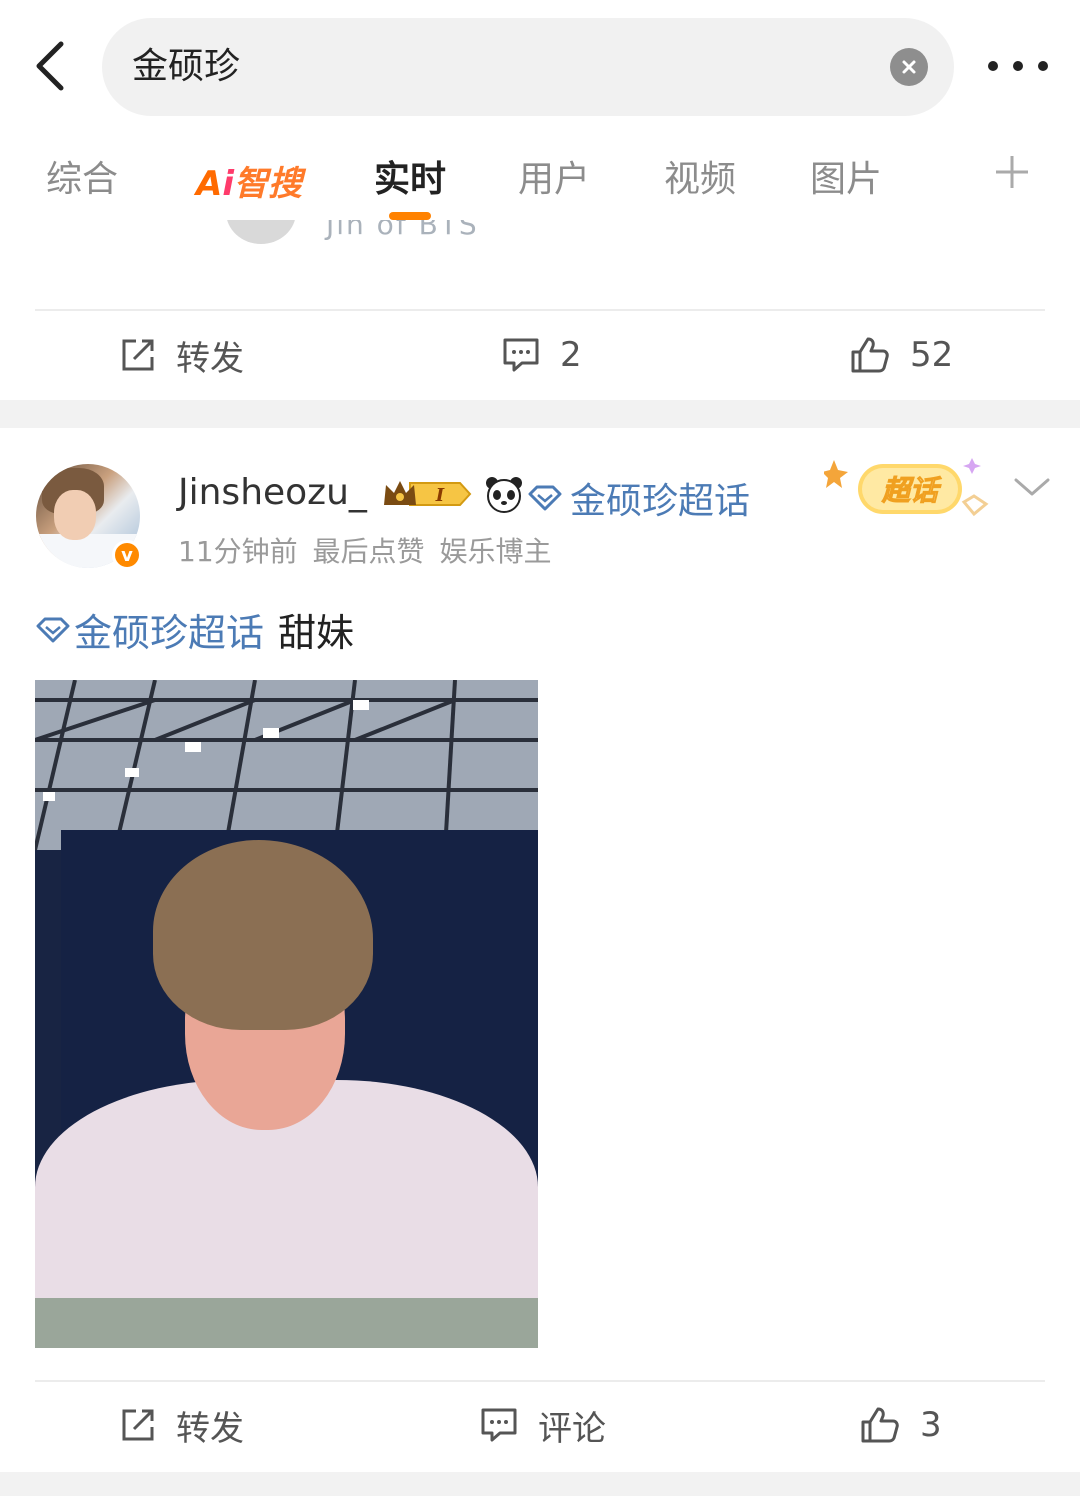  Describe the element at coordinates (238, 551) in the screenshot. I see `post-time: 11分钟前` at that location.